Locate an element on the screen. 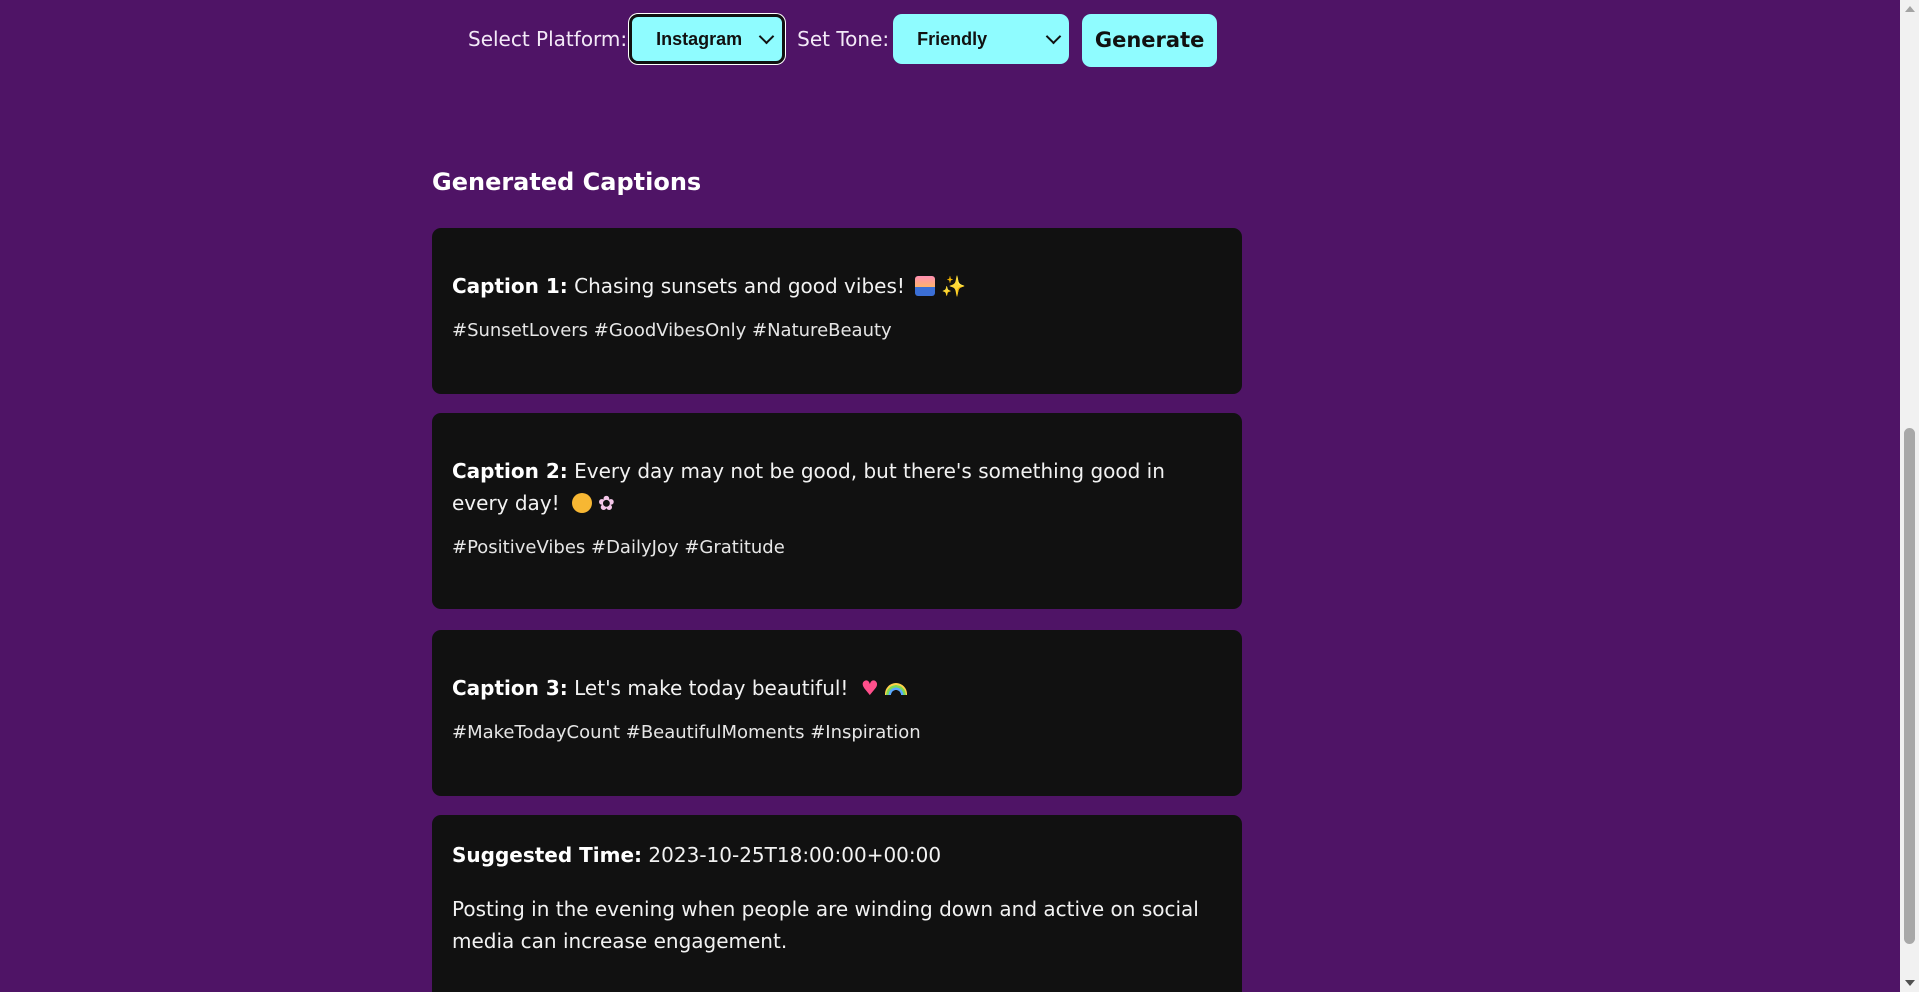  smiling-face-emoji-icon is located at coordinates (582, 503).